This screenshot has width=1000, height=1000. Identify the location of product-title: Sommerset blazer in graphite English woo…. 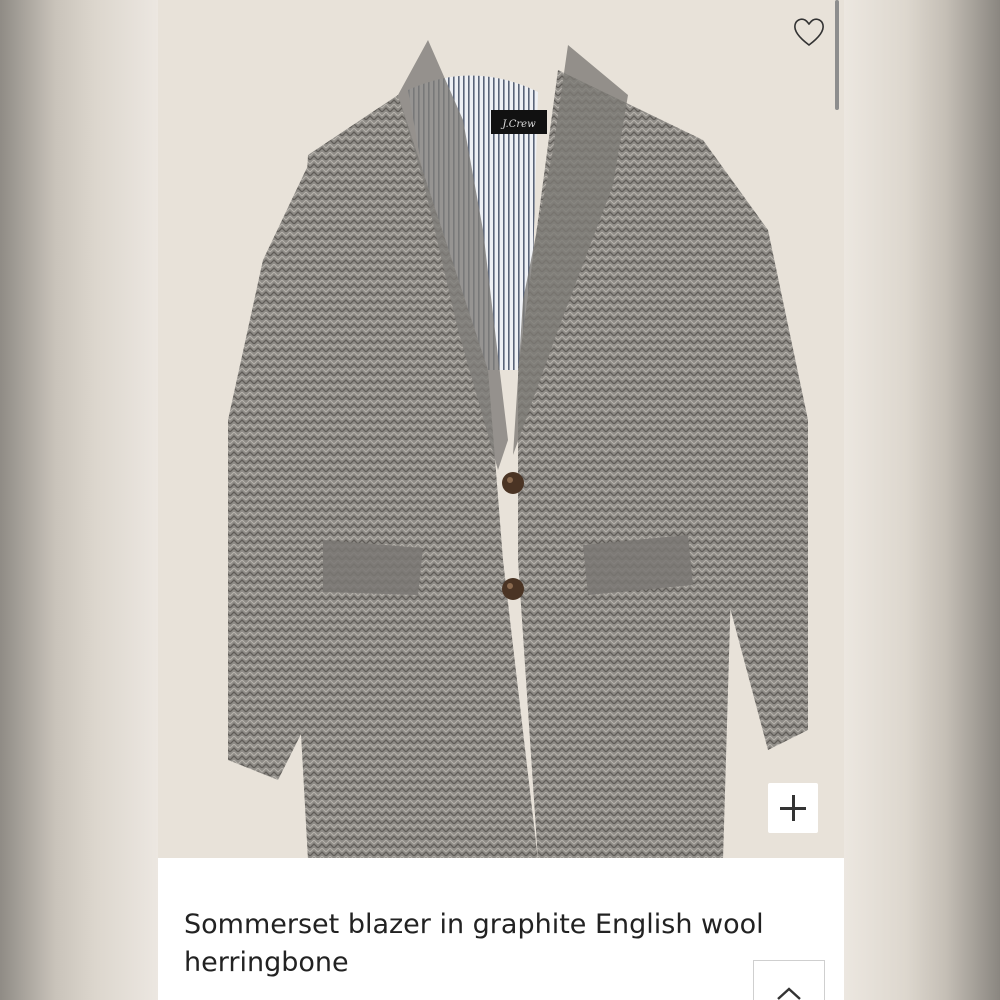
(474, 943).